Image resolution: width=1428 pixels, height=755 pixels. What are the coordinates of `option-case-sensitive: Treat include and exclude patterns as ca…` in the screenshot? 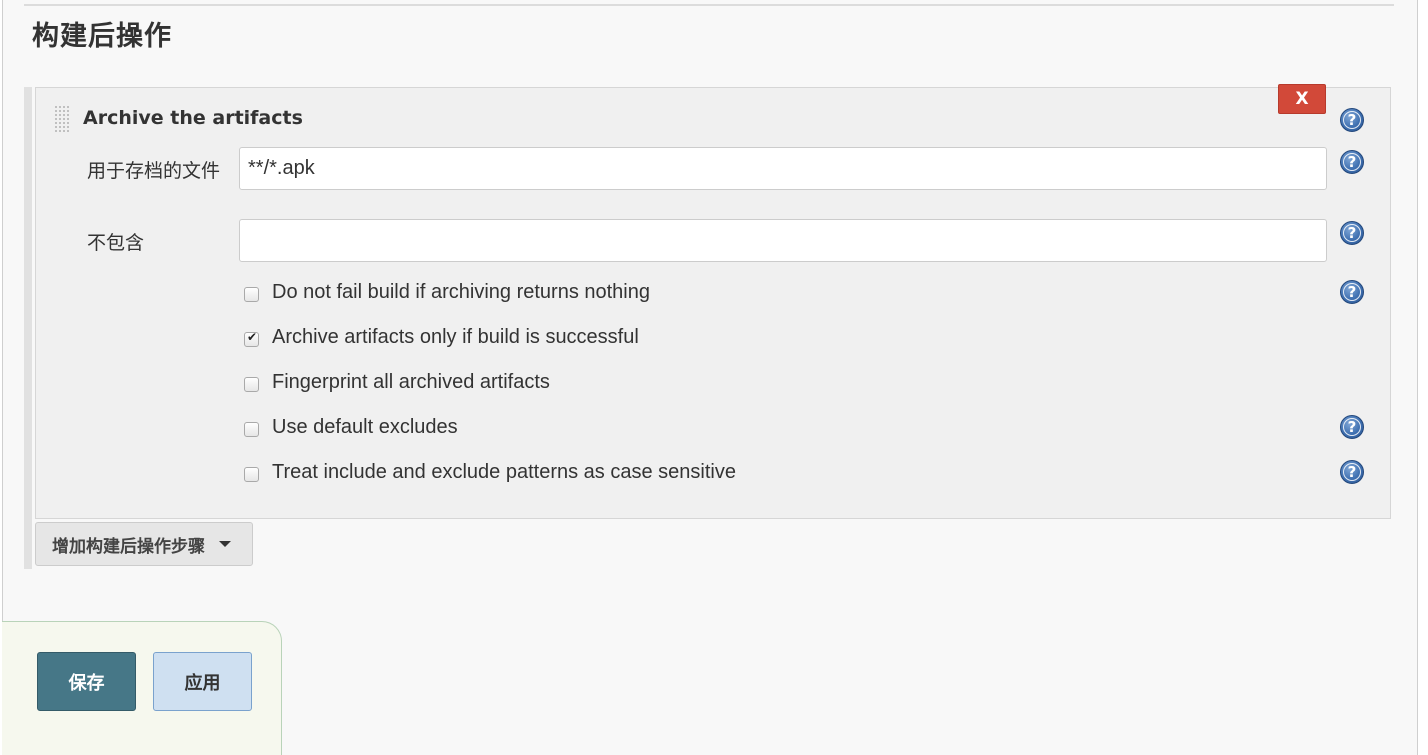 It's located at (490, 472).